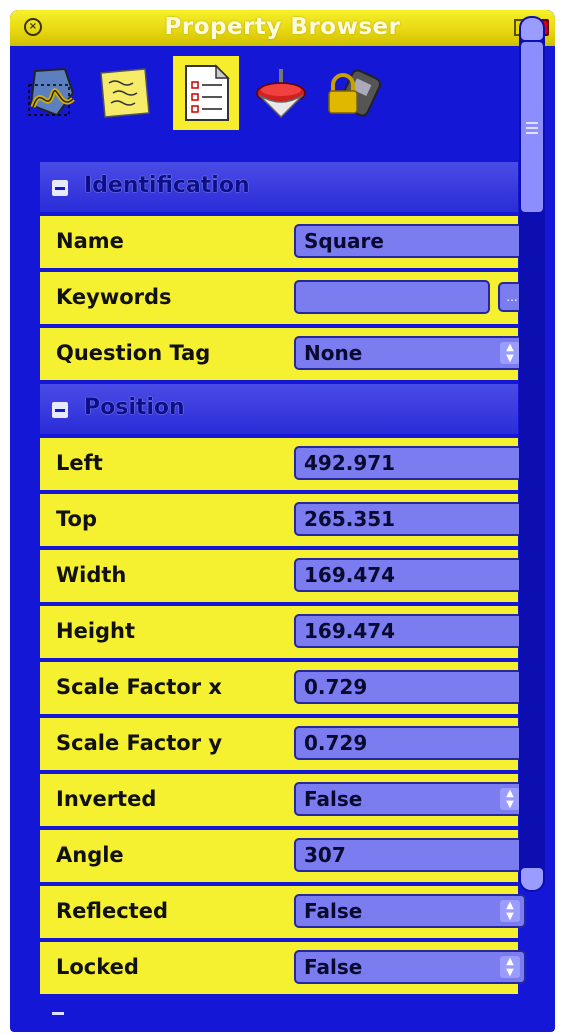  Describe the element at coordinates (76, 519) in the screenshot. I see `property-label: Top` at that location.